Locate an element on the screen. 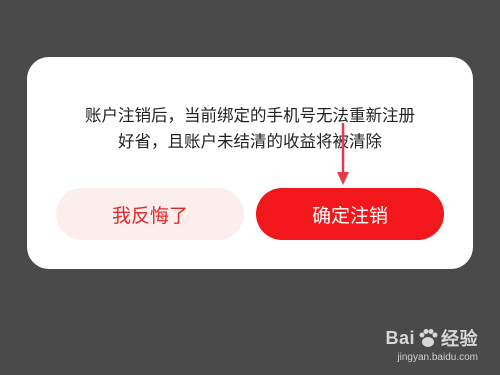  dialog-message-line1: 账户注销后，当前绑定的手机号无法重新注册 is located at coordinates (250, 115).